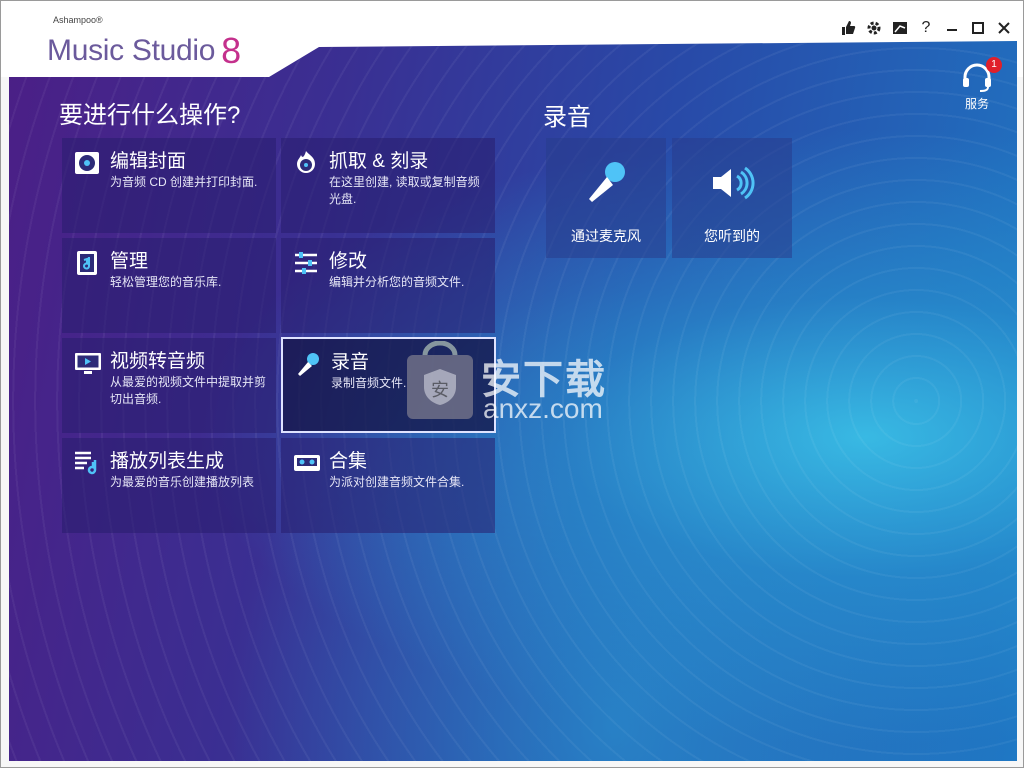 The image size is (1024, 768). Describe the element at coordinates (87, 163) in the screenshot. I see `cd-cover-icon` at that location.